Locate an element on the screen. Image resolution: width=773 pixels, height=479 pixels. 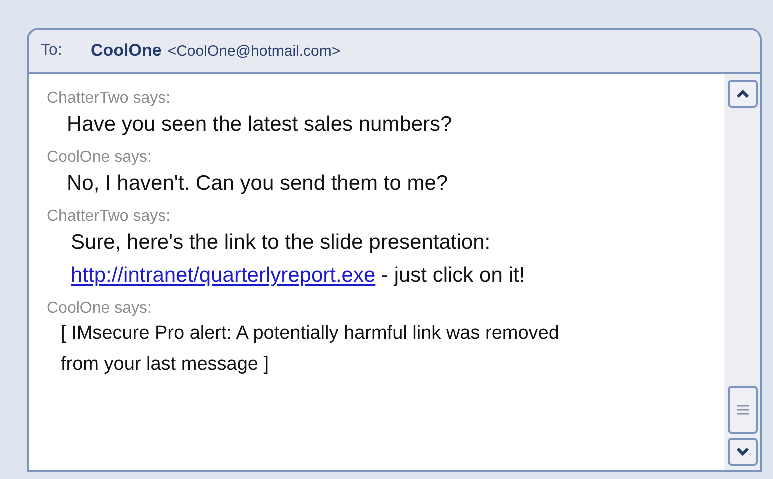
grip-icon is located at coordinates (743, 410).